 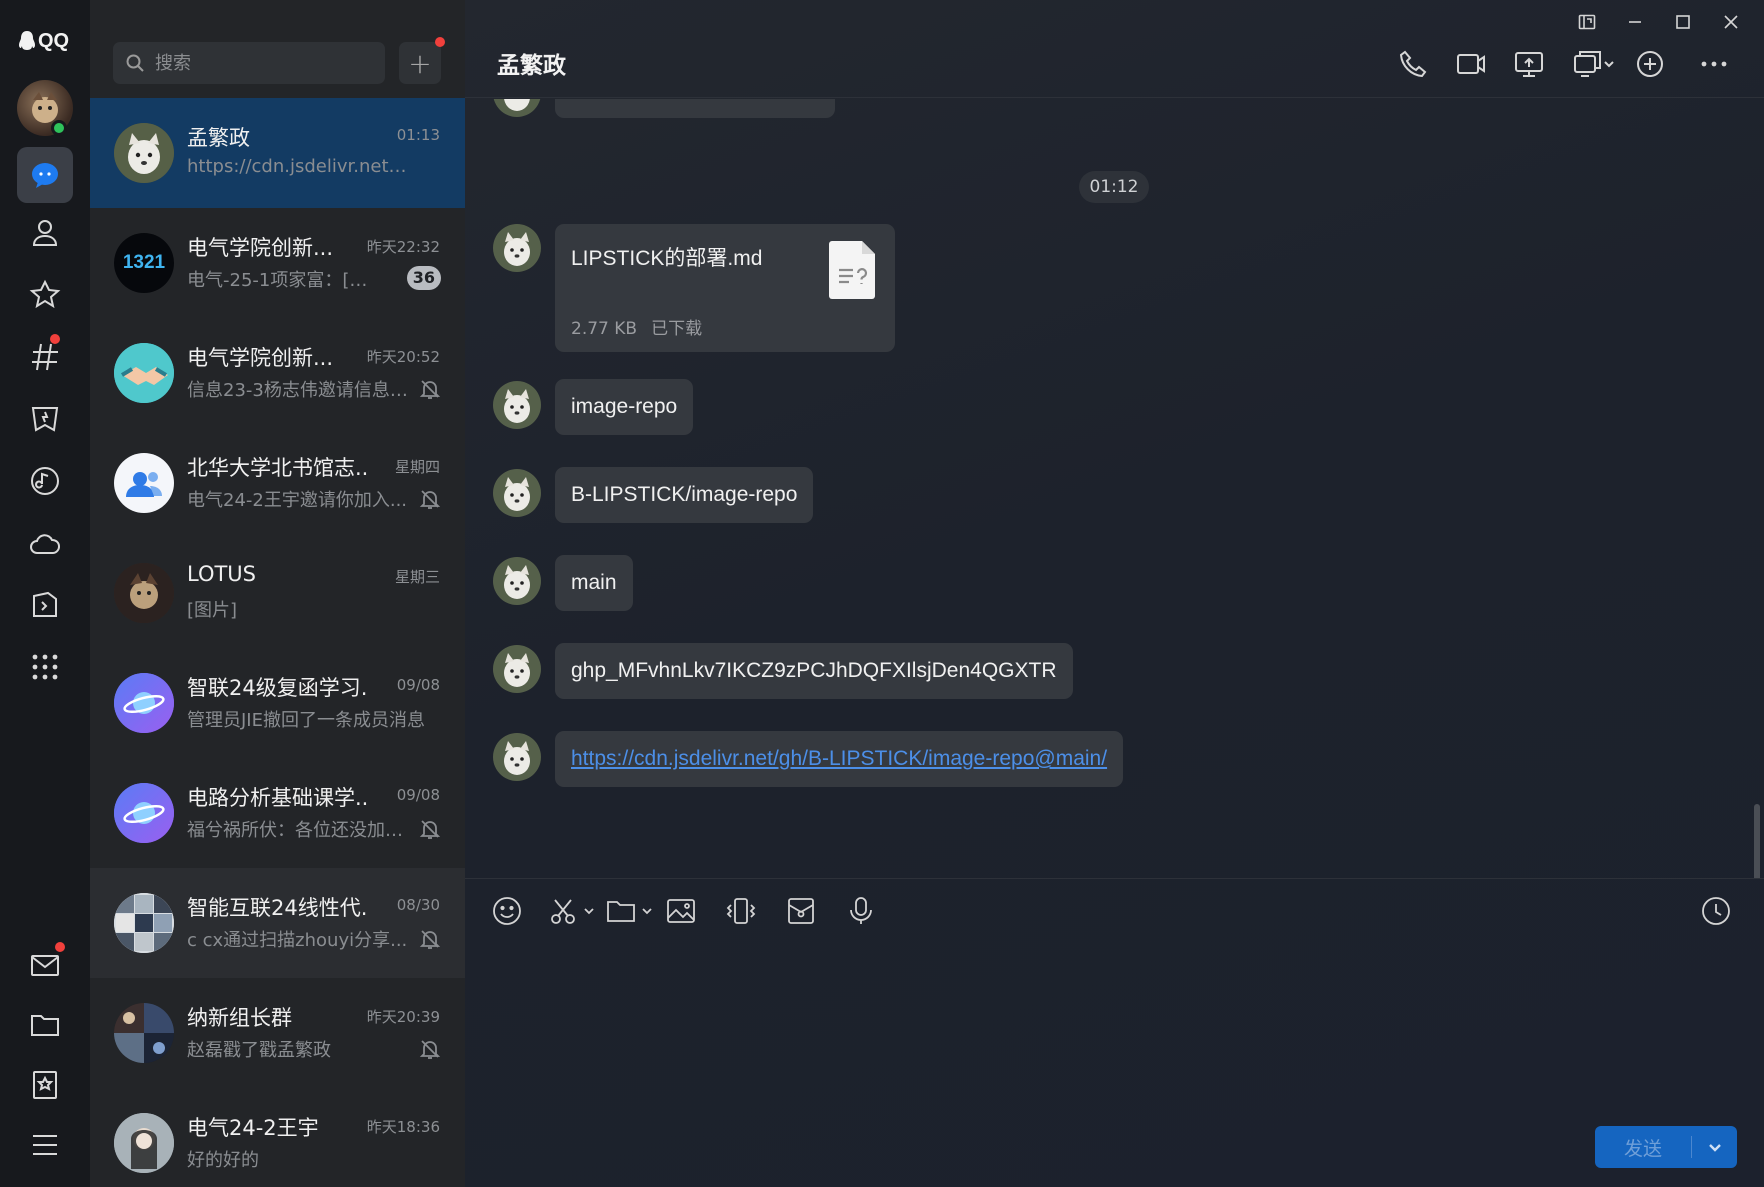 I want to click on unknown-file-icon, so click(x=852, y=270).